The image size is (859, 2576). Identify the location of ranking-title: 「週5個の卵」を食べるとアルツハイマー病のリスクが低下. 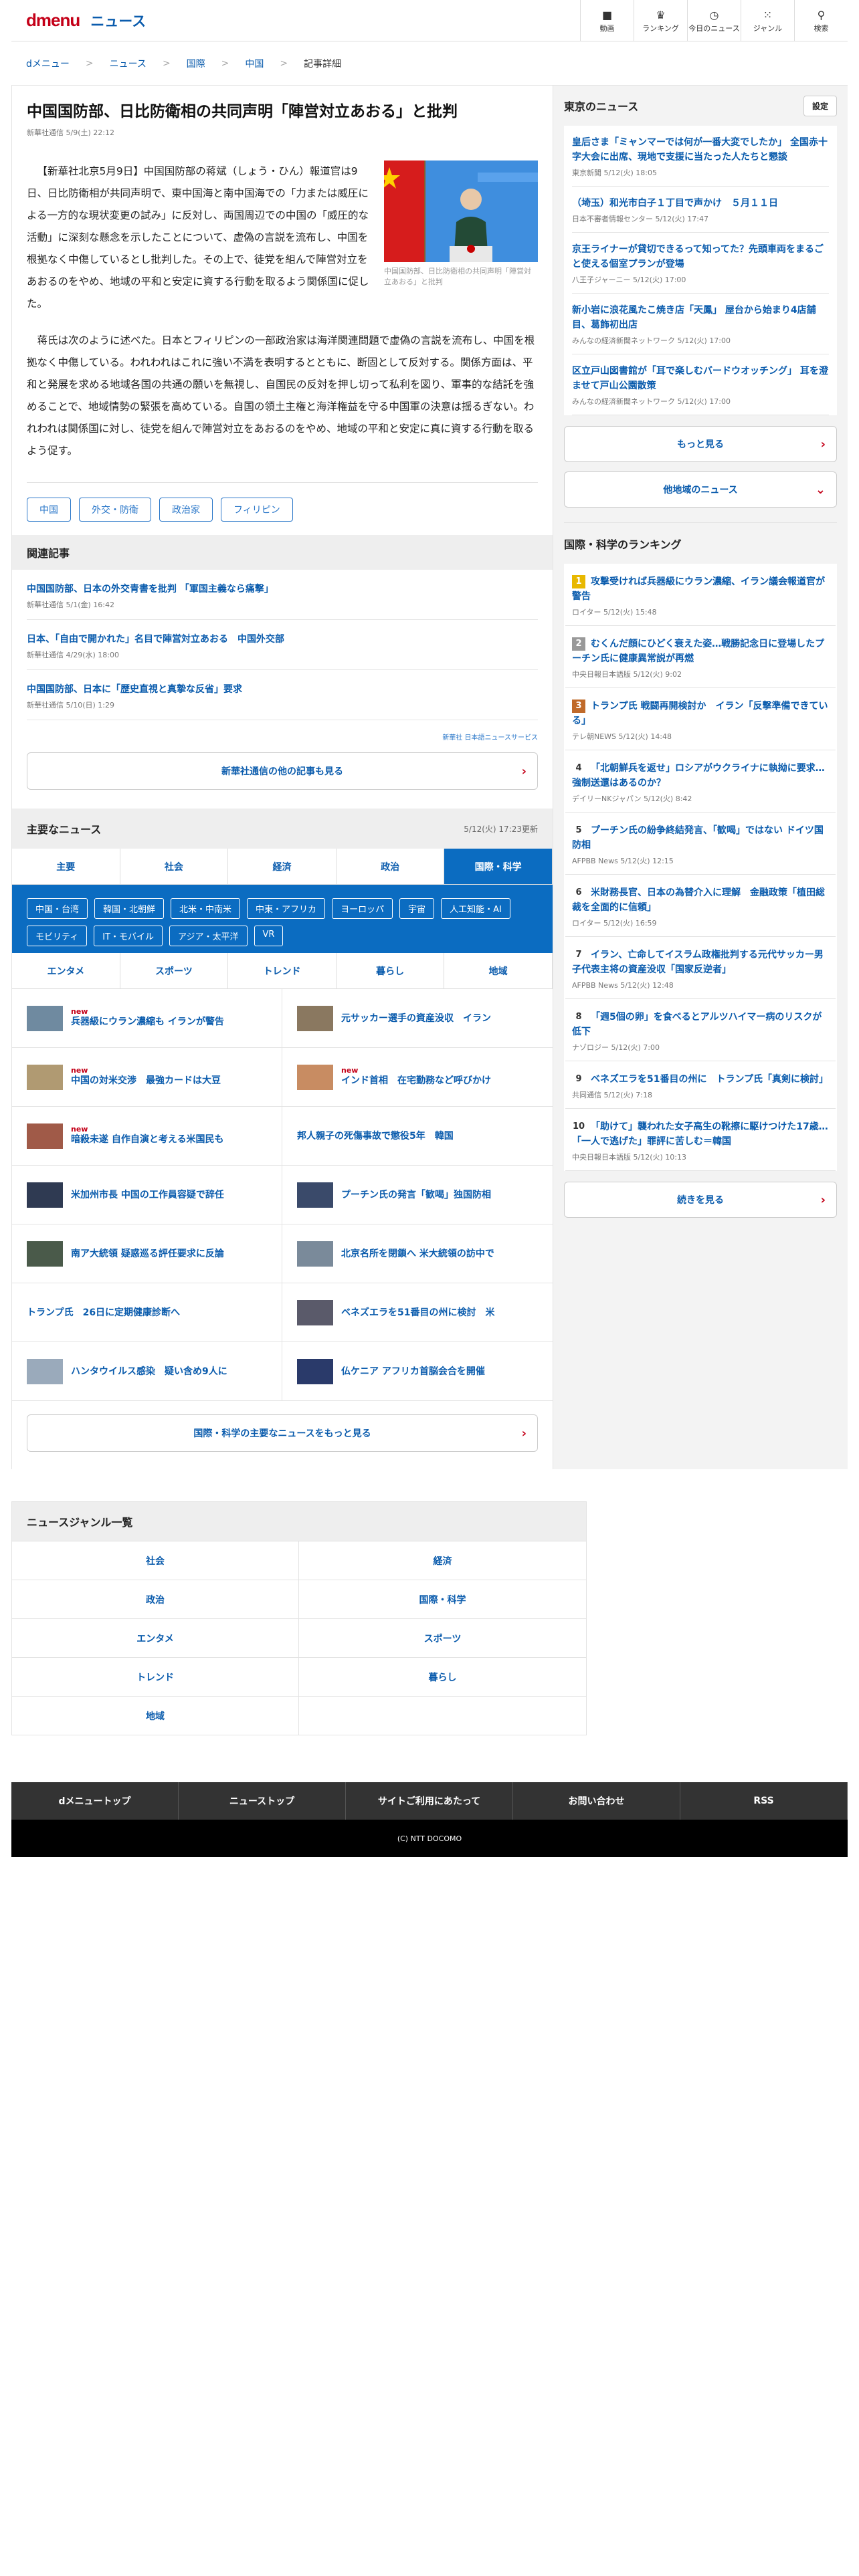
(697, 1024).